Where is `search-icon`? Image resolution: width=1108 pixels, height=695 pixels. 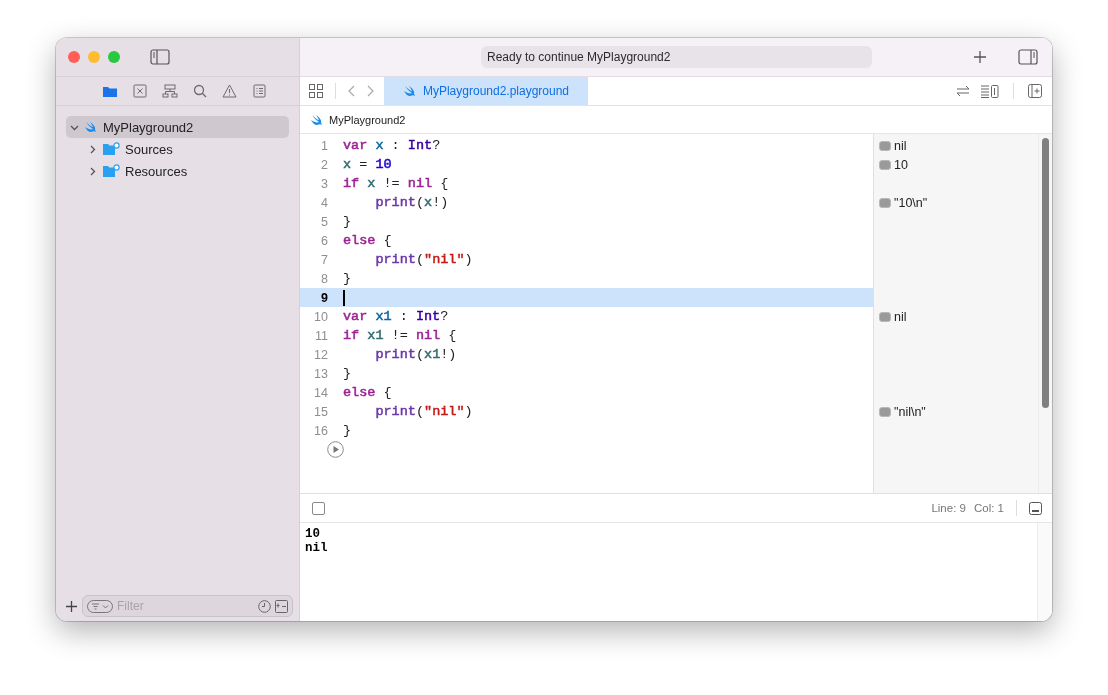
search-icon is located at coordinates (199, 91).